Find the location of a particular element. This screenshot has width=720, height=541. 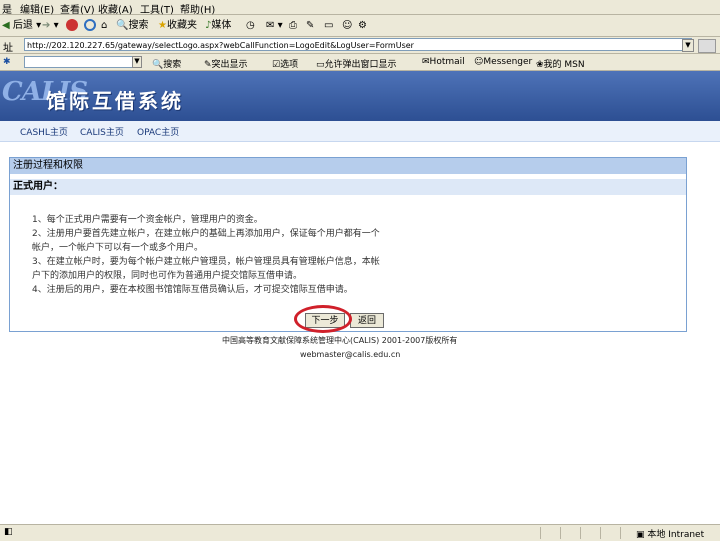

site-banner: CALIS 馆际互借系统 is located at coordinates (360, 96).